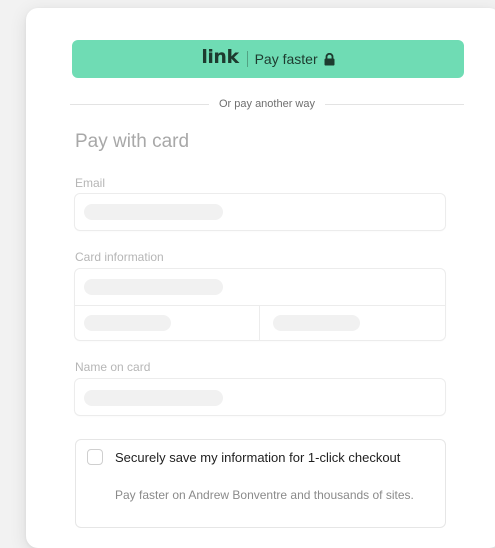 This screenshot has height=548, width=495. Describe the element at coordinates (119, 257) in the screenshot. I see `card-information-label: Card information` at that location.